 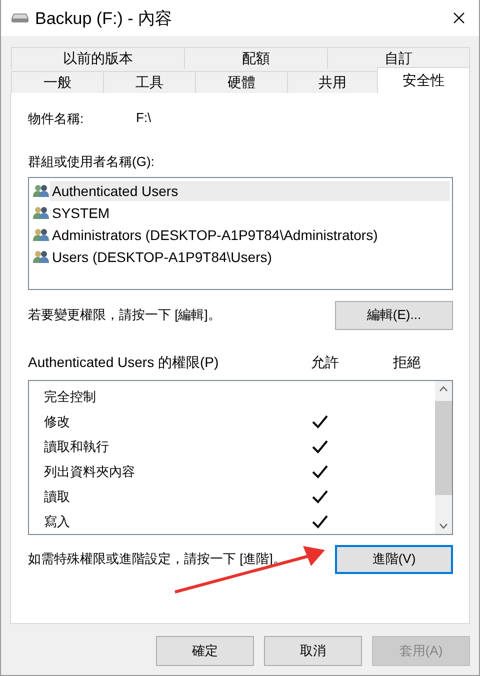 What do you see at coordinates (423, 80) in the screenshot?
I see `tab: 安全性` at bounding box center [423, 80].